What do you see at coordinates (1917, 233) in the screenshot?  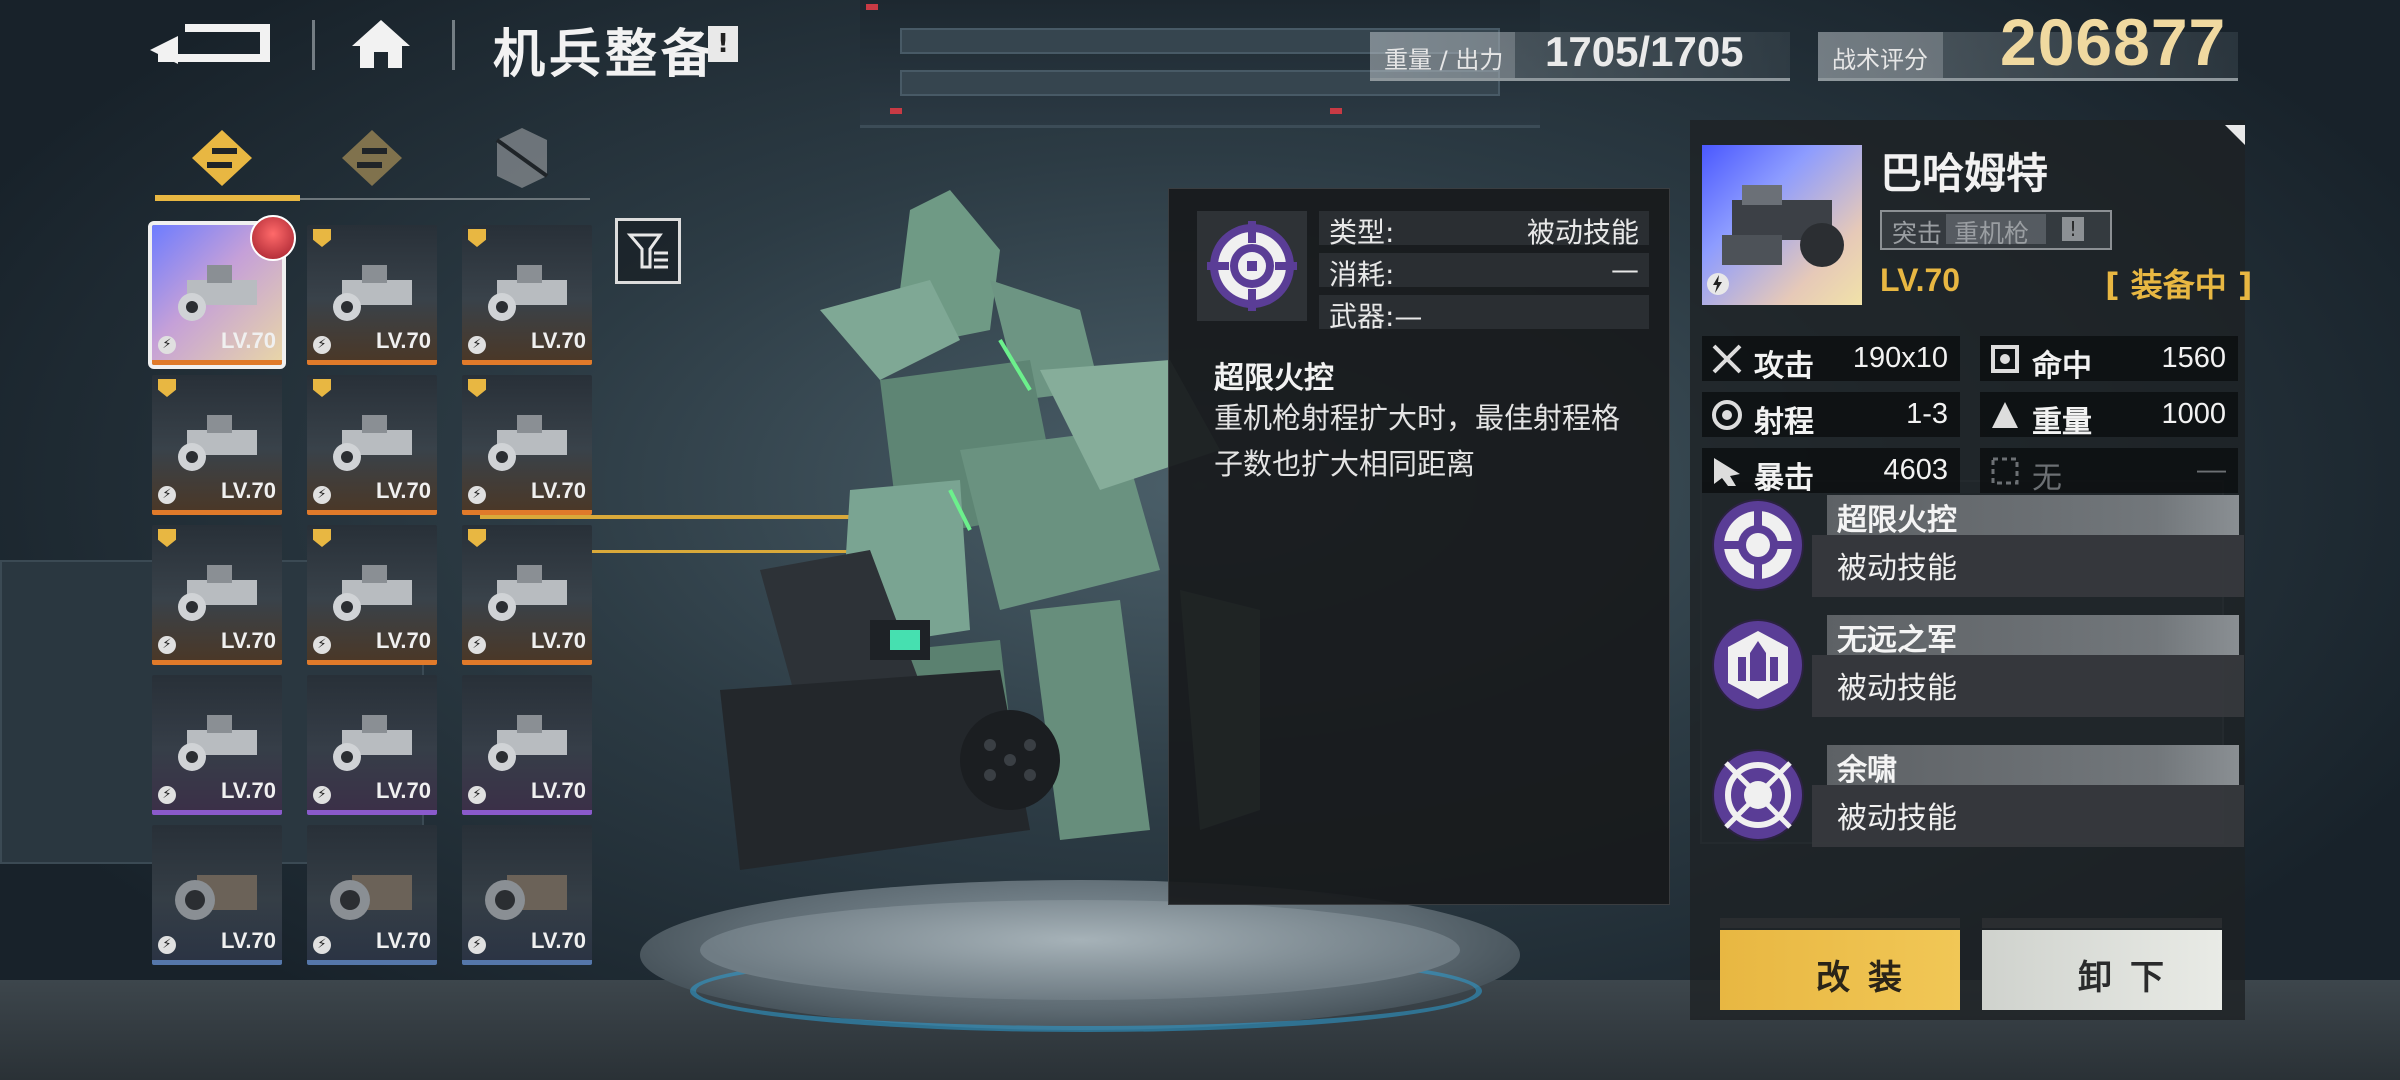 I see `weapon-class-tag: 突击` at bounding box center [1917, 233].